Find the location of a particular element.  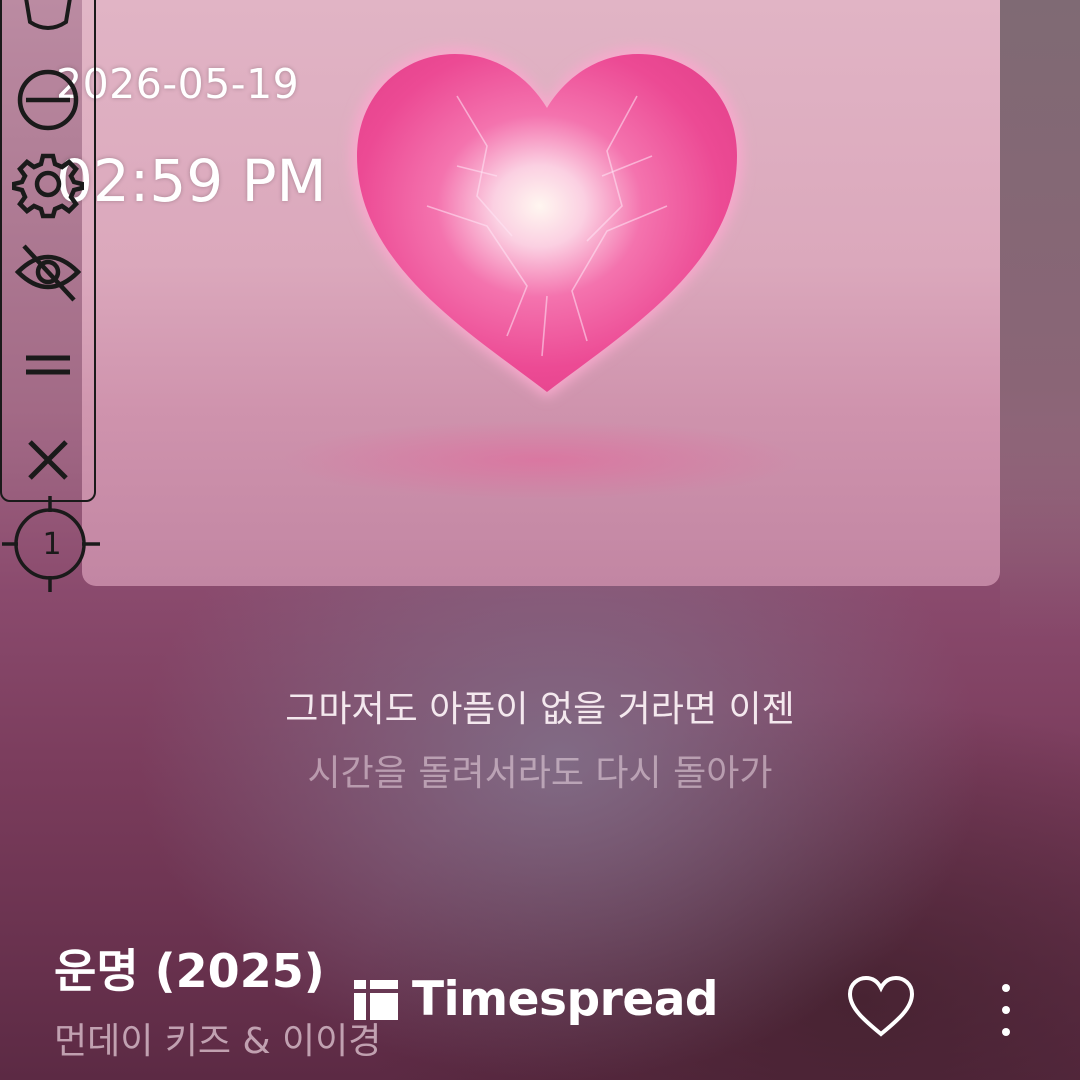

lyric-next-line: 시간을 돌려서라도 다시 돌아가 is located at coordinates (540, 770).